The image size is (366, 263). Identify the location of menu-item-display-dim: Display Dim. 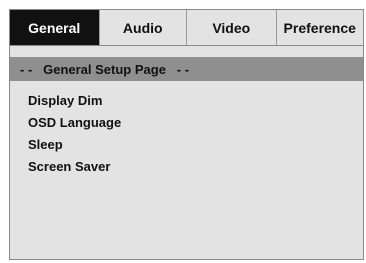
(74, 101).